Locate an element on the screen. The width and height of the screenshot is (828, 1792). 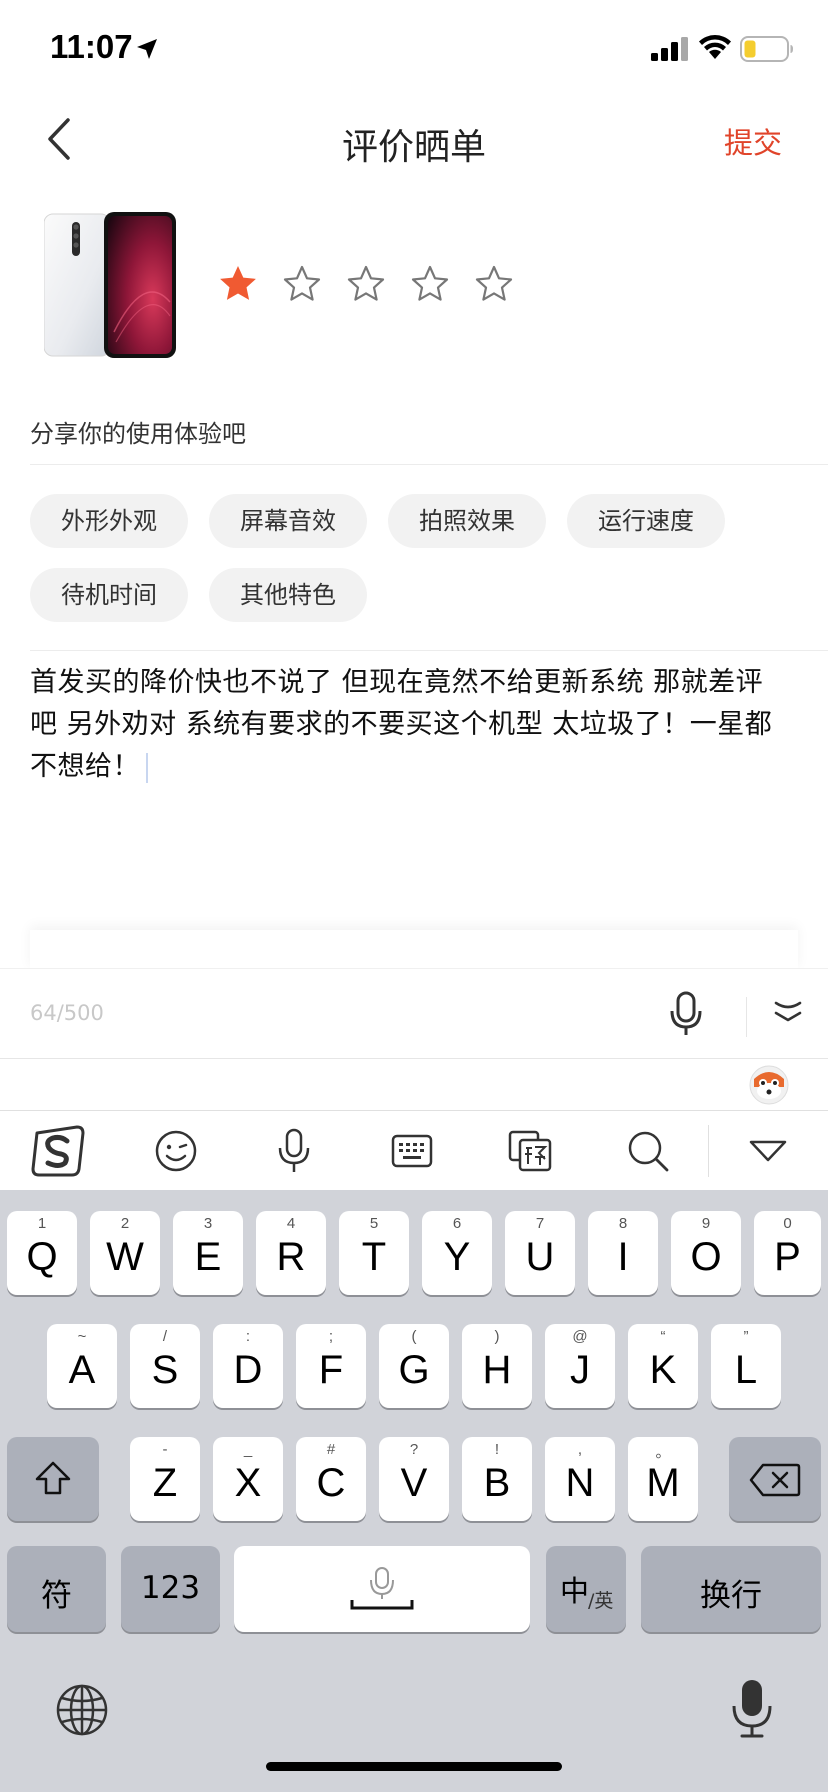
key-z: -Z is located at coordinates (165, 1479).